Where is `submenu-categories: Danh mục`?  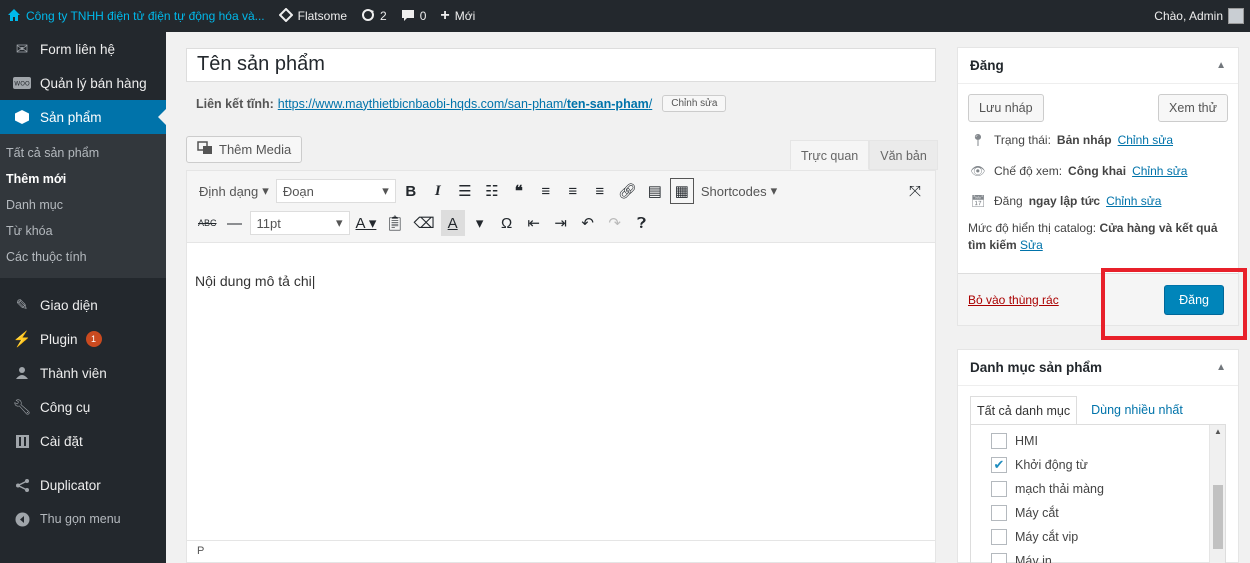 submenu-categories: Danh mục is located at coordinates (83, 205).